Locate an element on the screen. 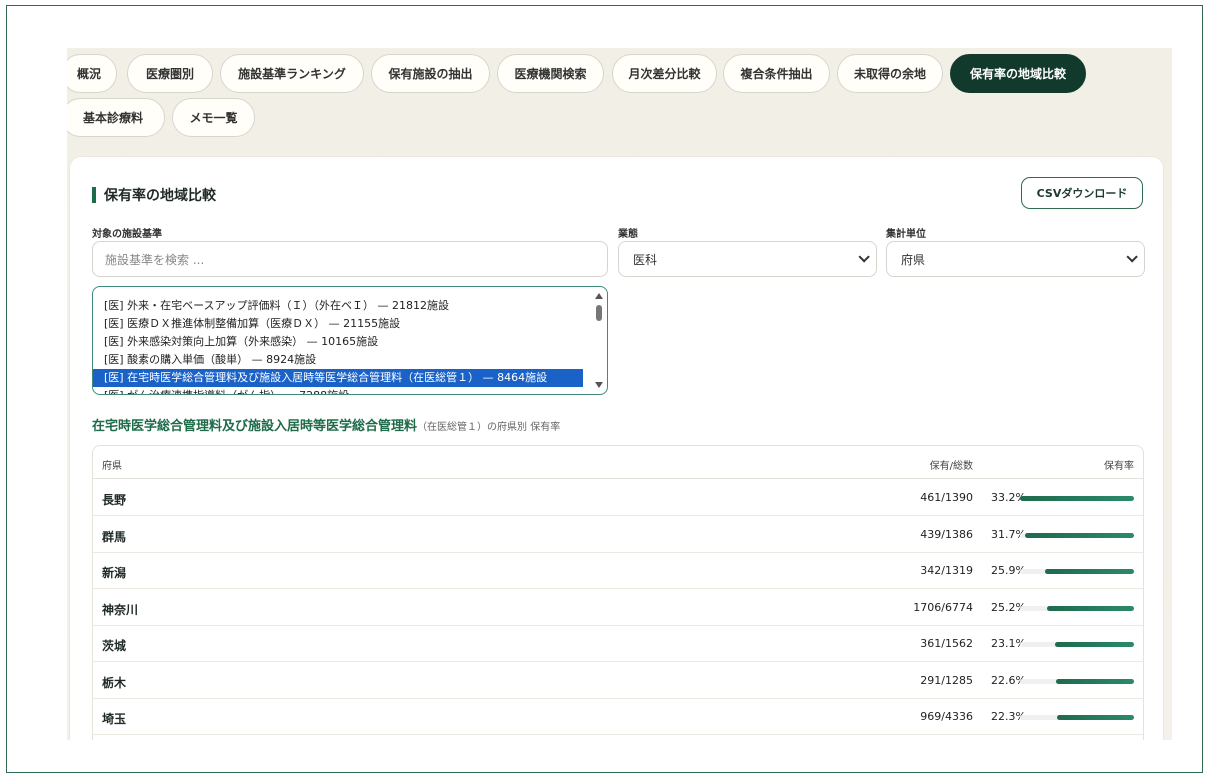  tab-monthly-diff: 月次差分比較 is located at coordinates (664, 73).